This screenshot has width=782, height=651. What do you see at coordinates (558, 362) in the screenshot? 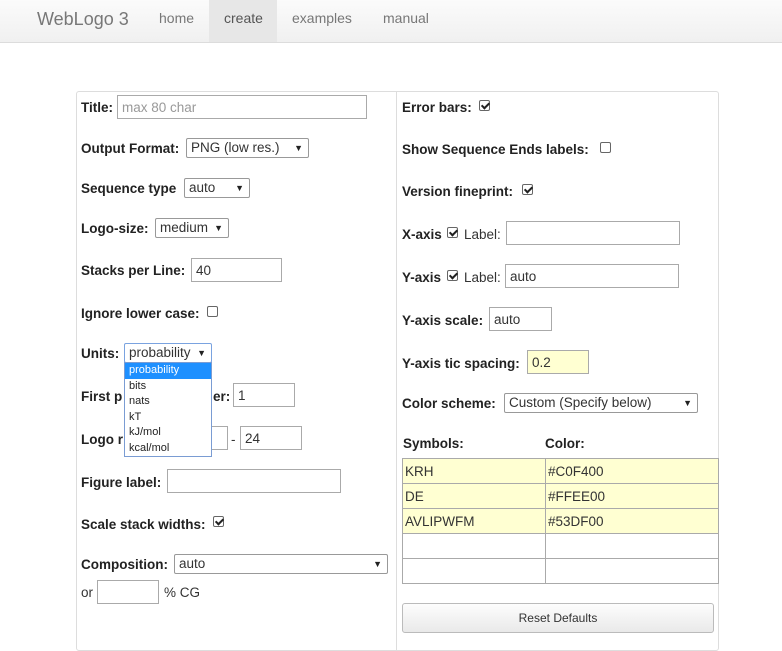
I see `y-axis-tic-spacing-input` at bounding box center [558, 362].